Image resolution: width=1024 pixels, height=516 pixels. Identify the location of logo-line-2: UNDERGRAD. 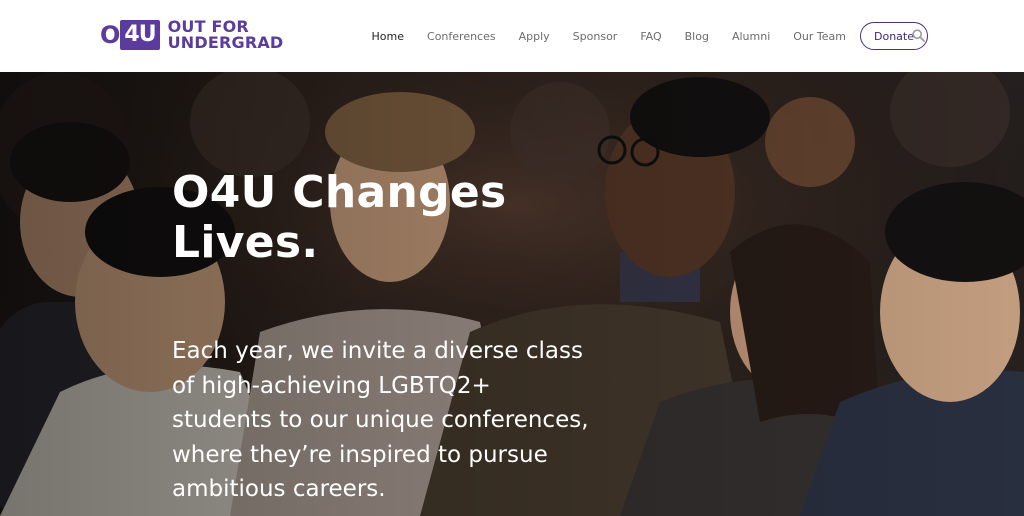
(225, 42).